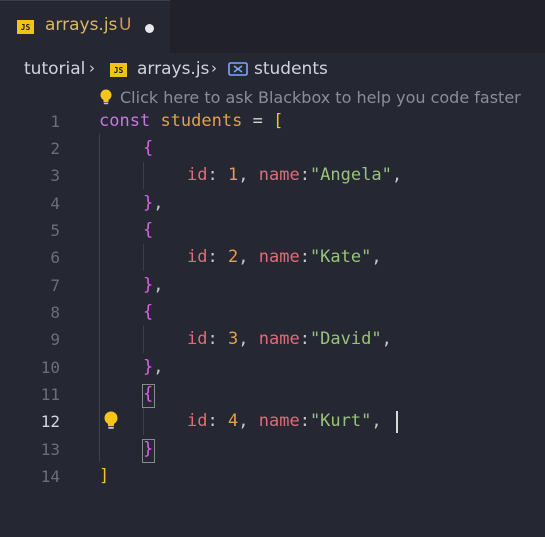 The image size is (545, 537). Describe the element at coordinates (55, 148) in the screenshot. I see `line-number: 2` at that location.